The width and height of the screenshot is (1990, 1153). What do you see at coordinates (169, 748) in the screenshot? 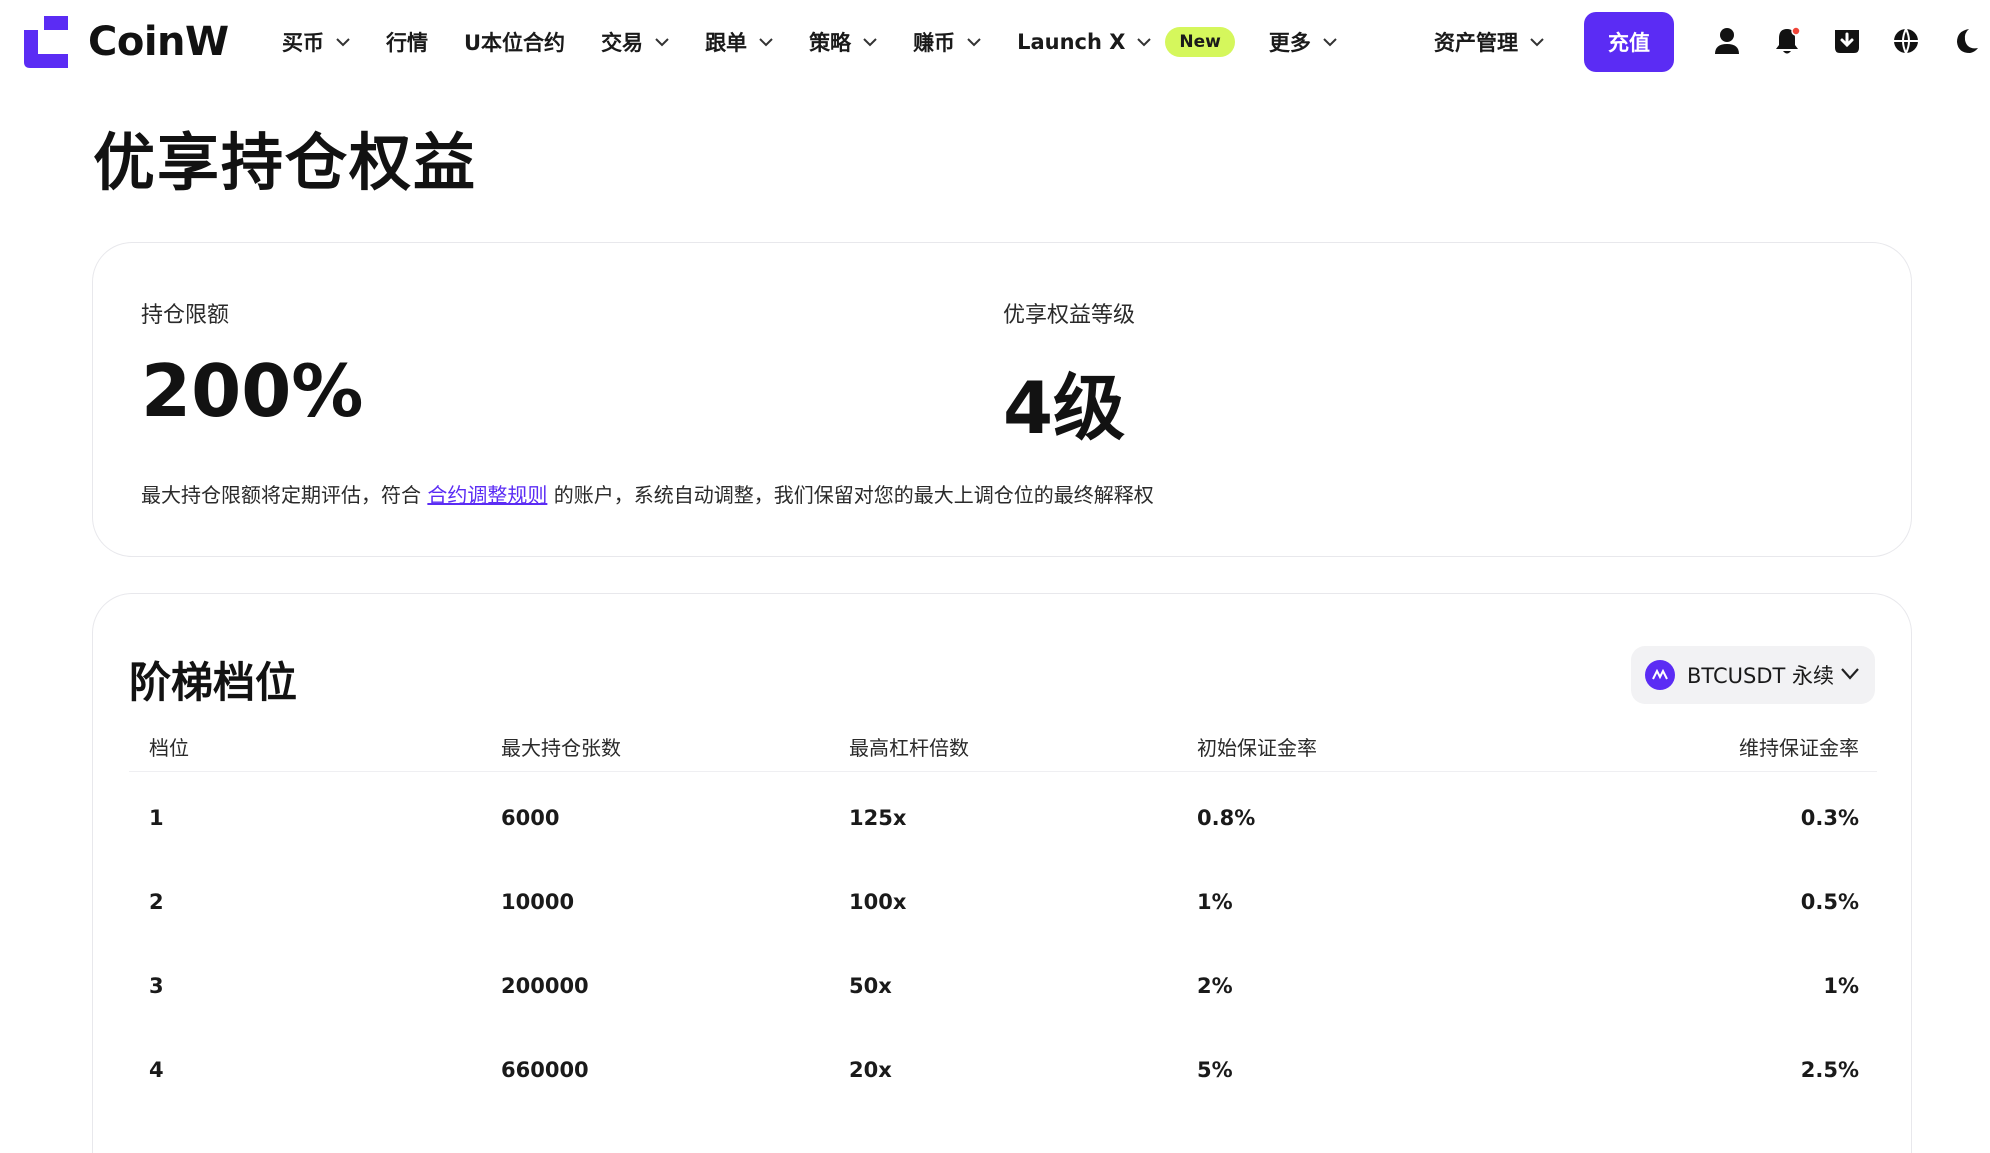
I see `col-tier: 档位` at bounding box center [169, 748].